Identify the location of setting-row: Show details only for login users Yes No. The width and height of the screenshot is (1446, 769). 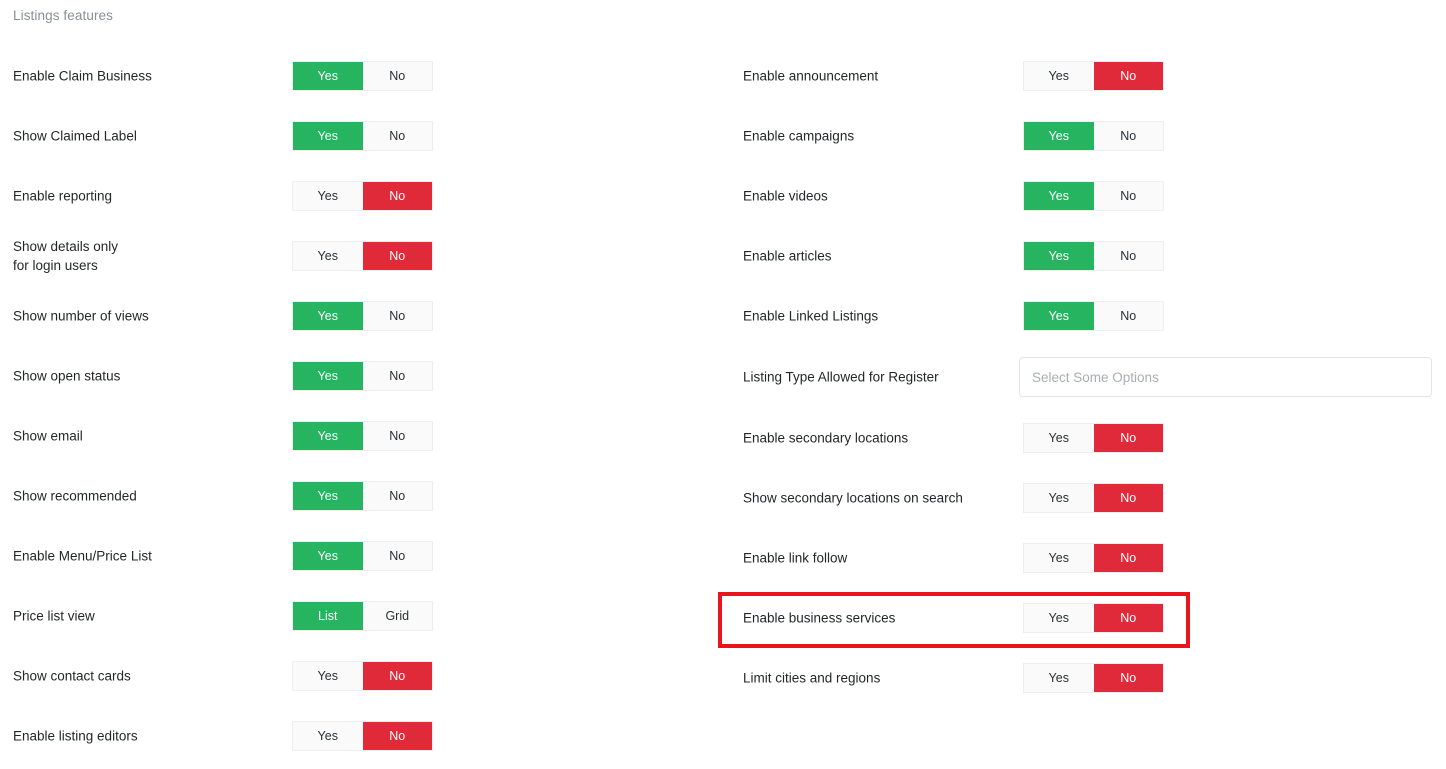
(356, 256).